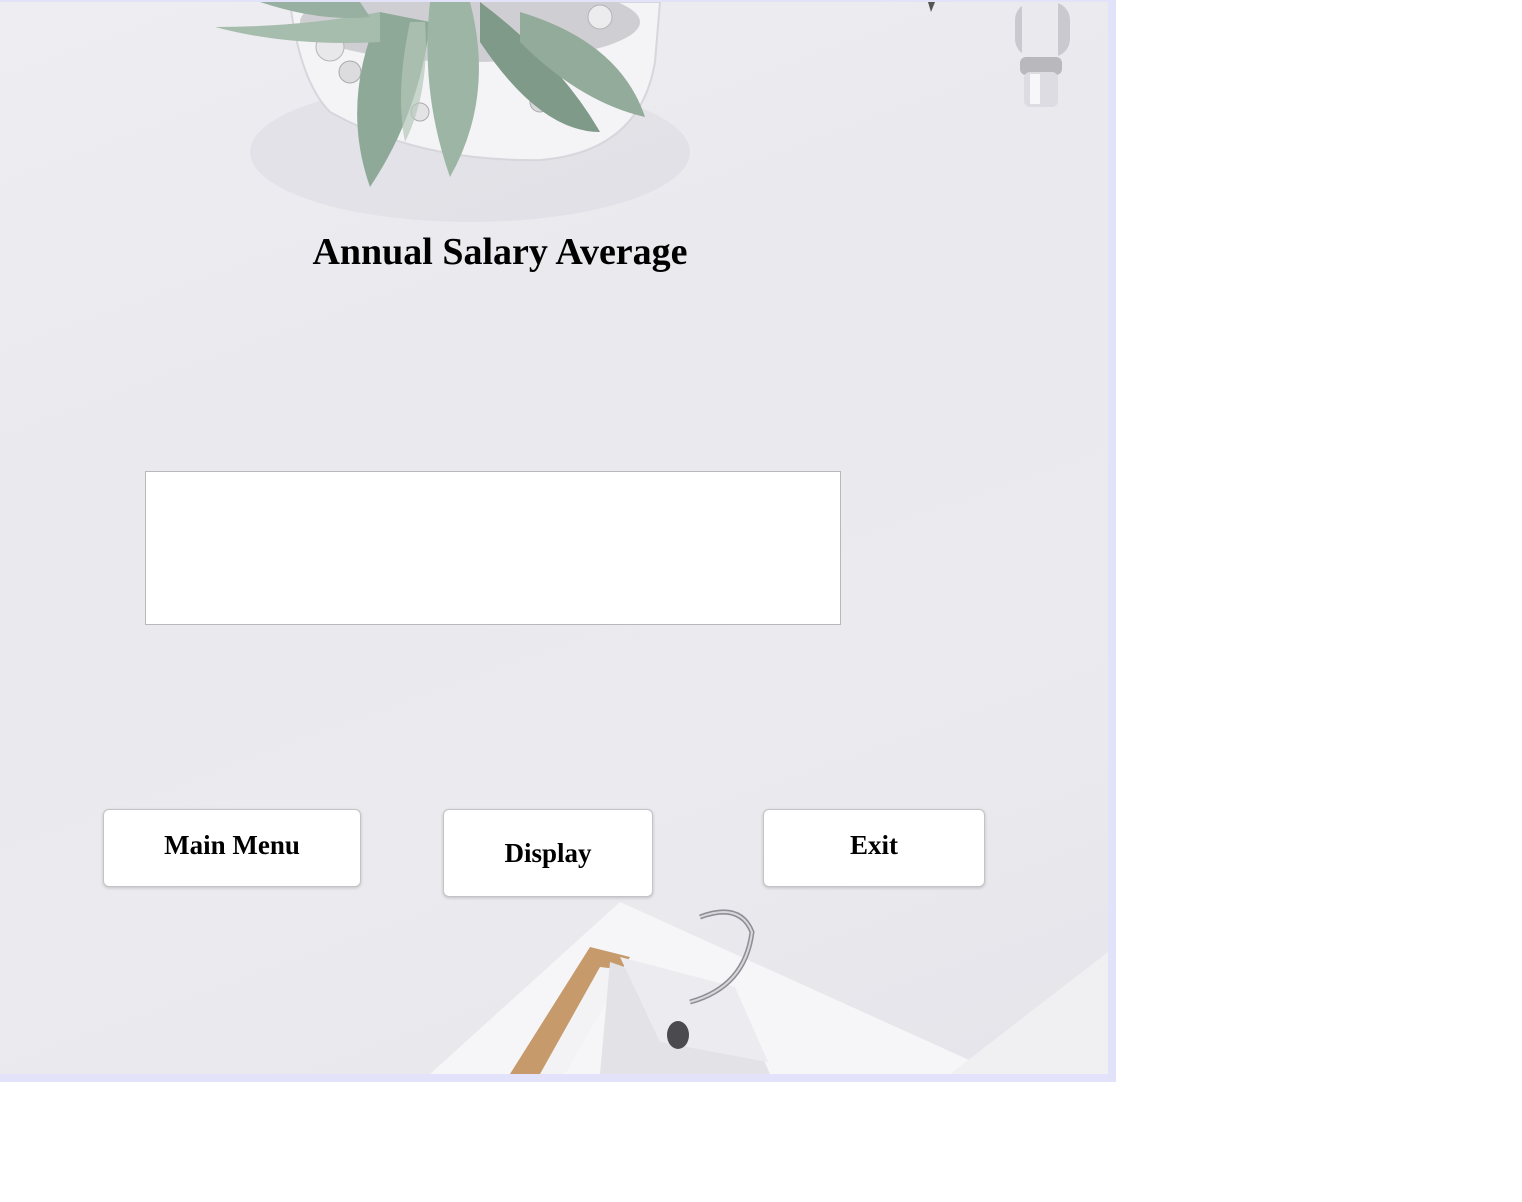 Image resolution: width=1522 pixels, height=1202 pixels. What do you see at coordinates (874, 848) in the screenshot?
I see `exit-button: Exit` at bounding box center [874, 848].